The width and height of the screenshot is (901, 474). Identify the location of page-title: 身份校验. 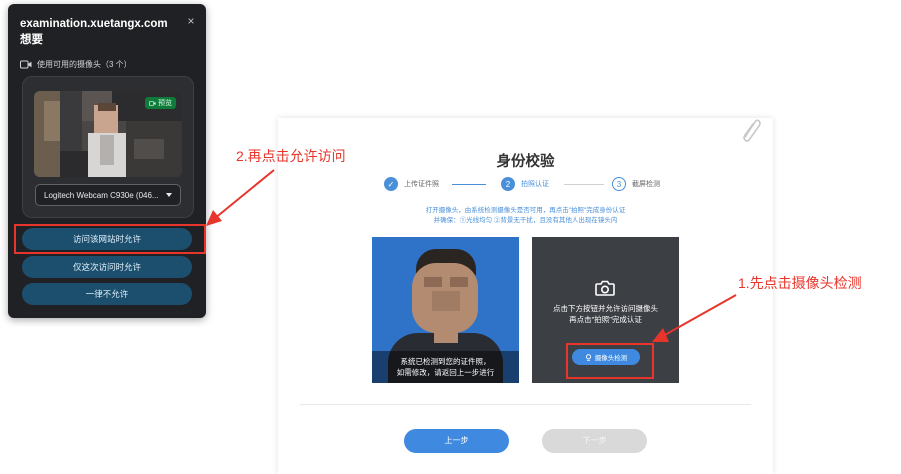
(525, 162).